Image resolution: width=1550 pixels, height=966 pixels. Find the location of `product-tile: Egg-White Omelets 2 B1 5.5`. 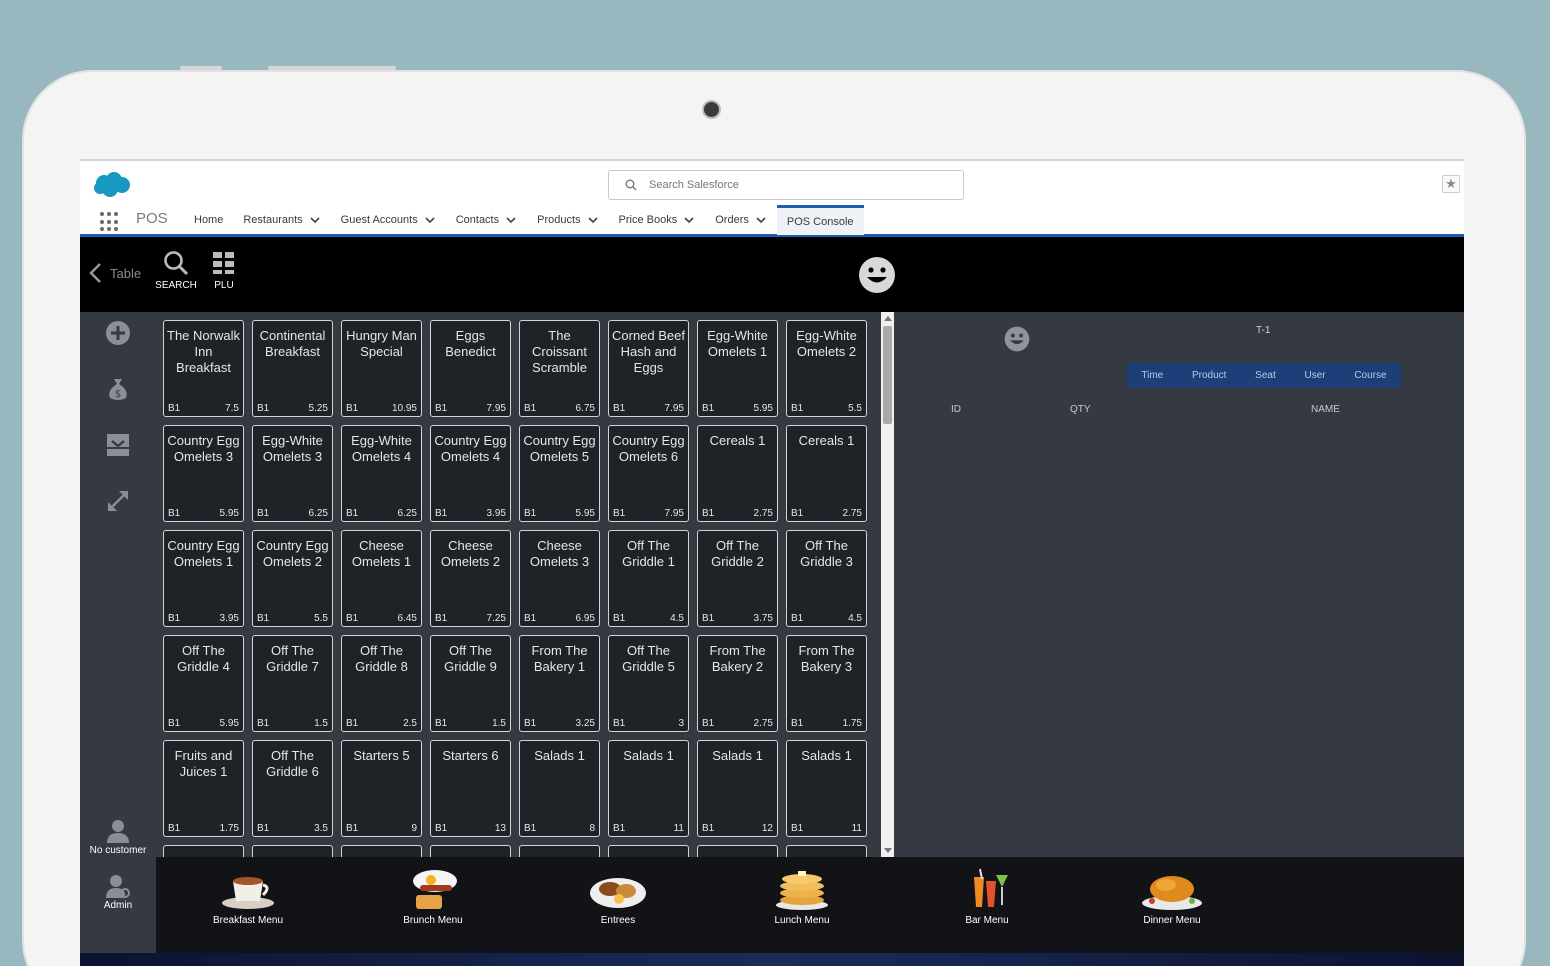

product-tile: Egg-White Omelets 2 B1 5.5 is located at coordinates (826, 368).